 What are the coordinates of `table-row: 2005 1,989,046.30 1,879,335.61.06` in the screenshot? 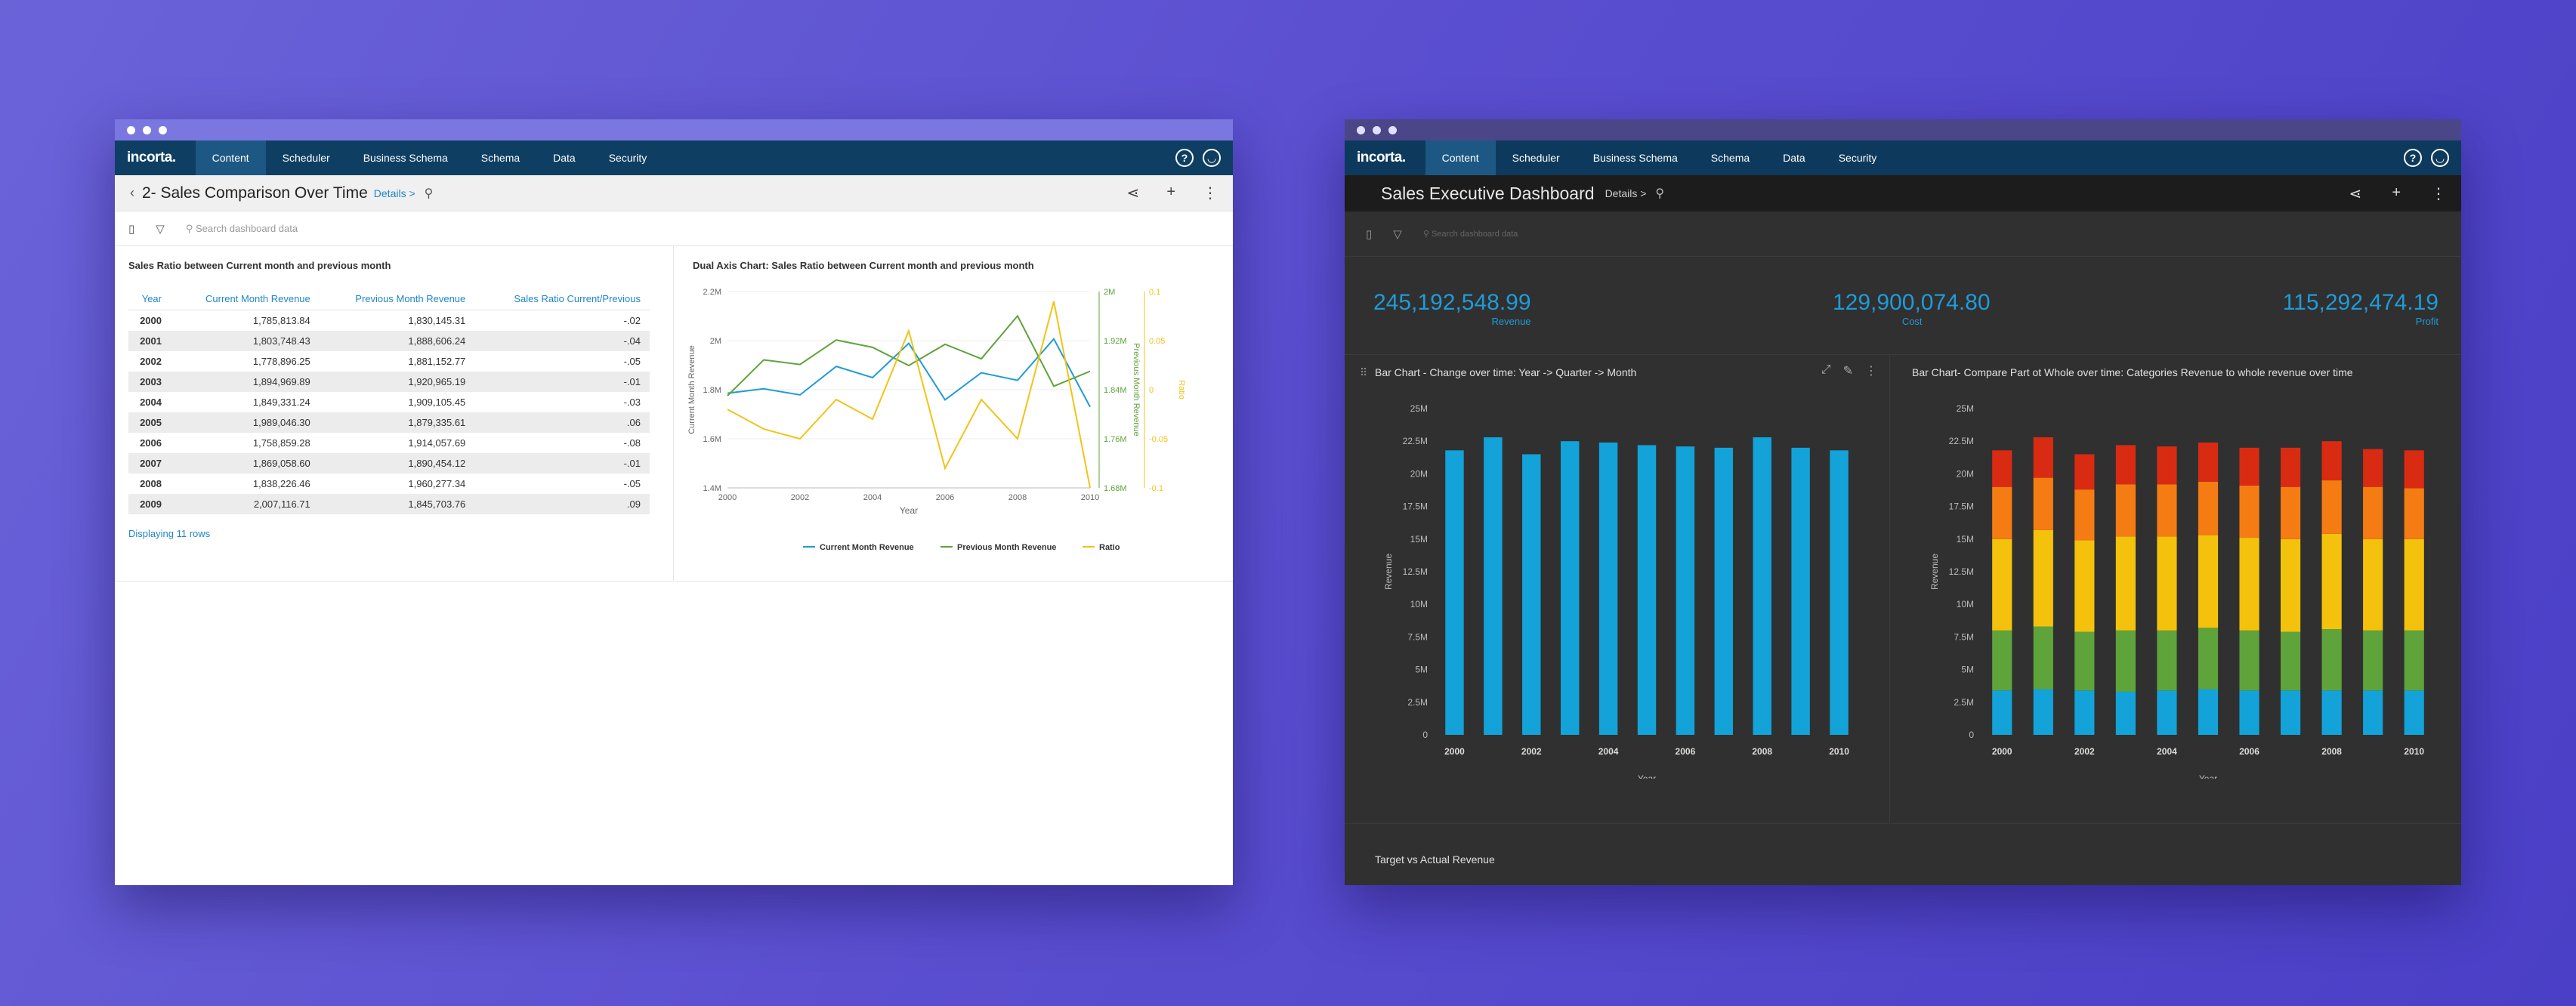 It's located at (389, 423).